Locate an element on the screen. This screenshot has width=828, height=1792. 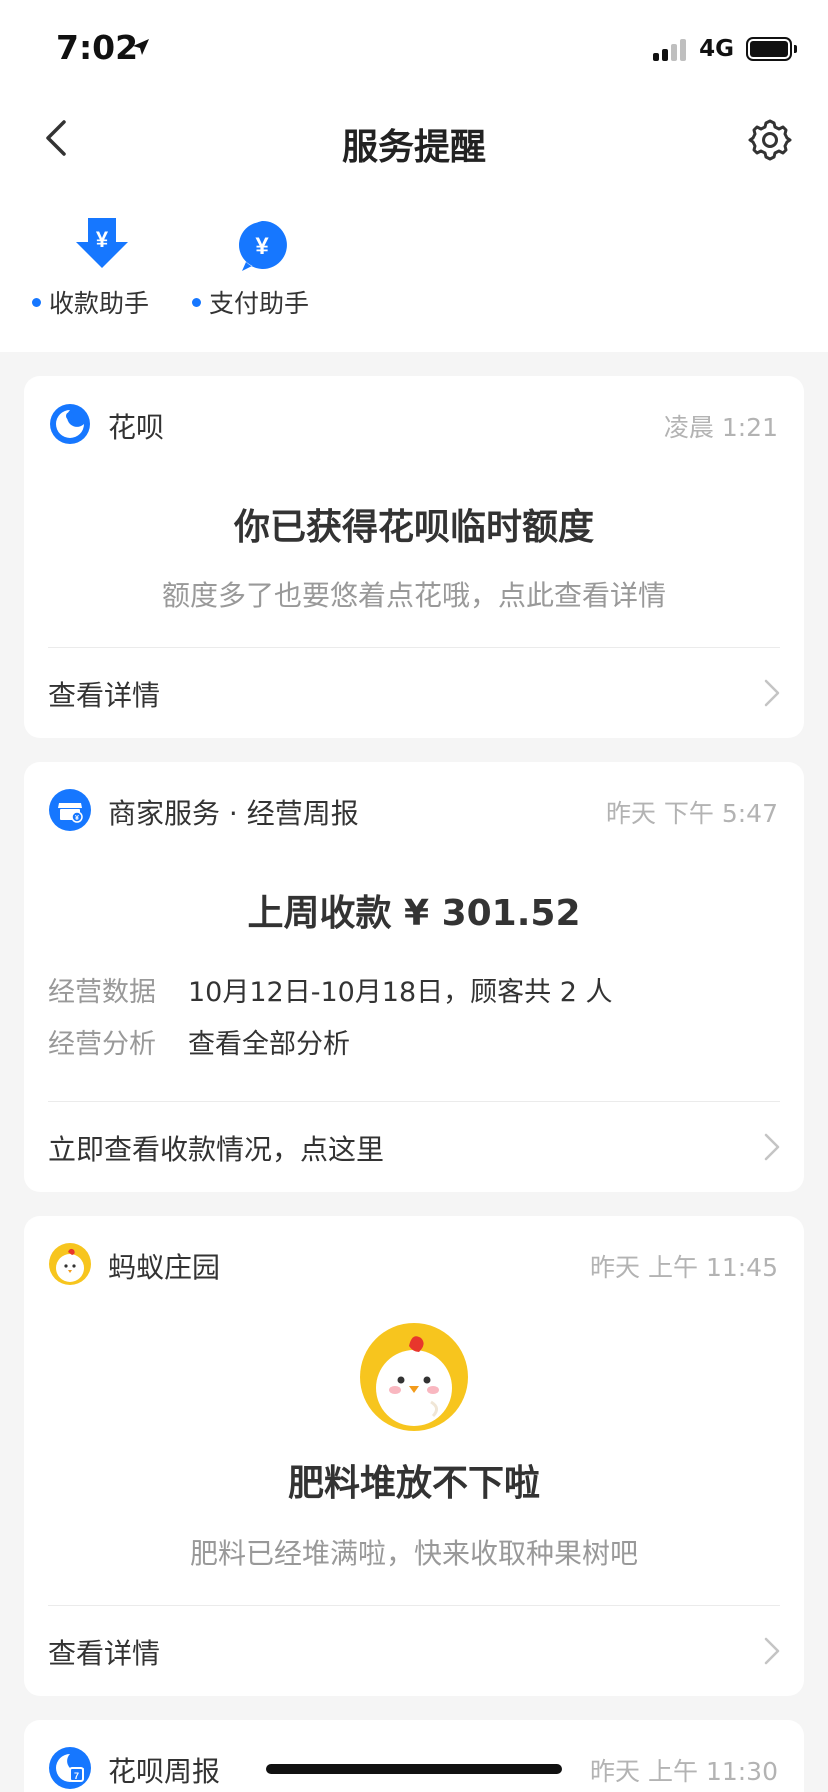
report-data-row: 经营数据 10月12日-10月18日，顾客共 2 人 is located at coordinates (330, 989).